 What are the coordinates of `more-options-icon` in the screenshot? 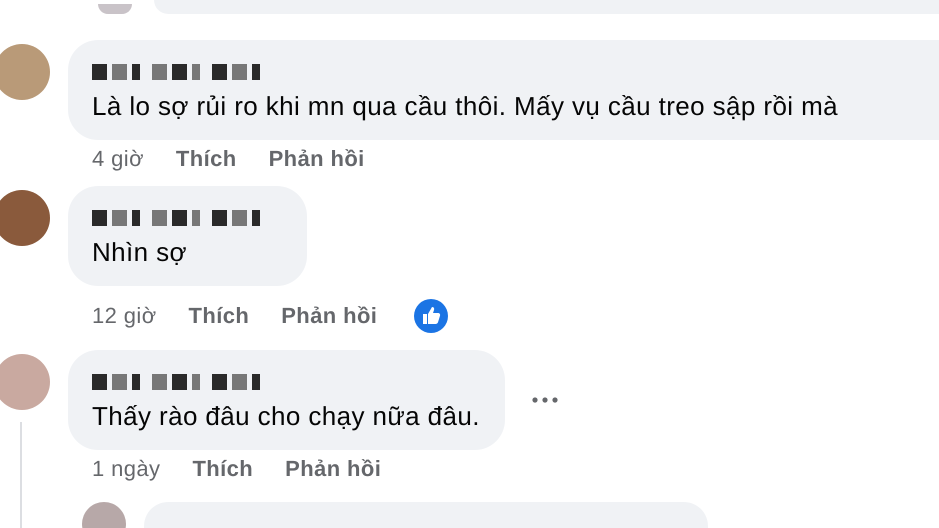 It's located at (545, 400).